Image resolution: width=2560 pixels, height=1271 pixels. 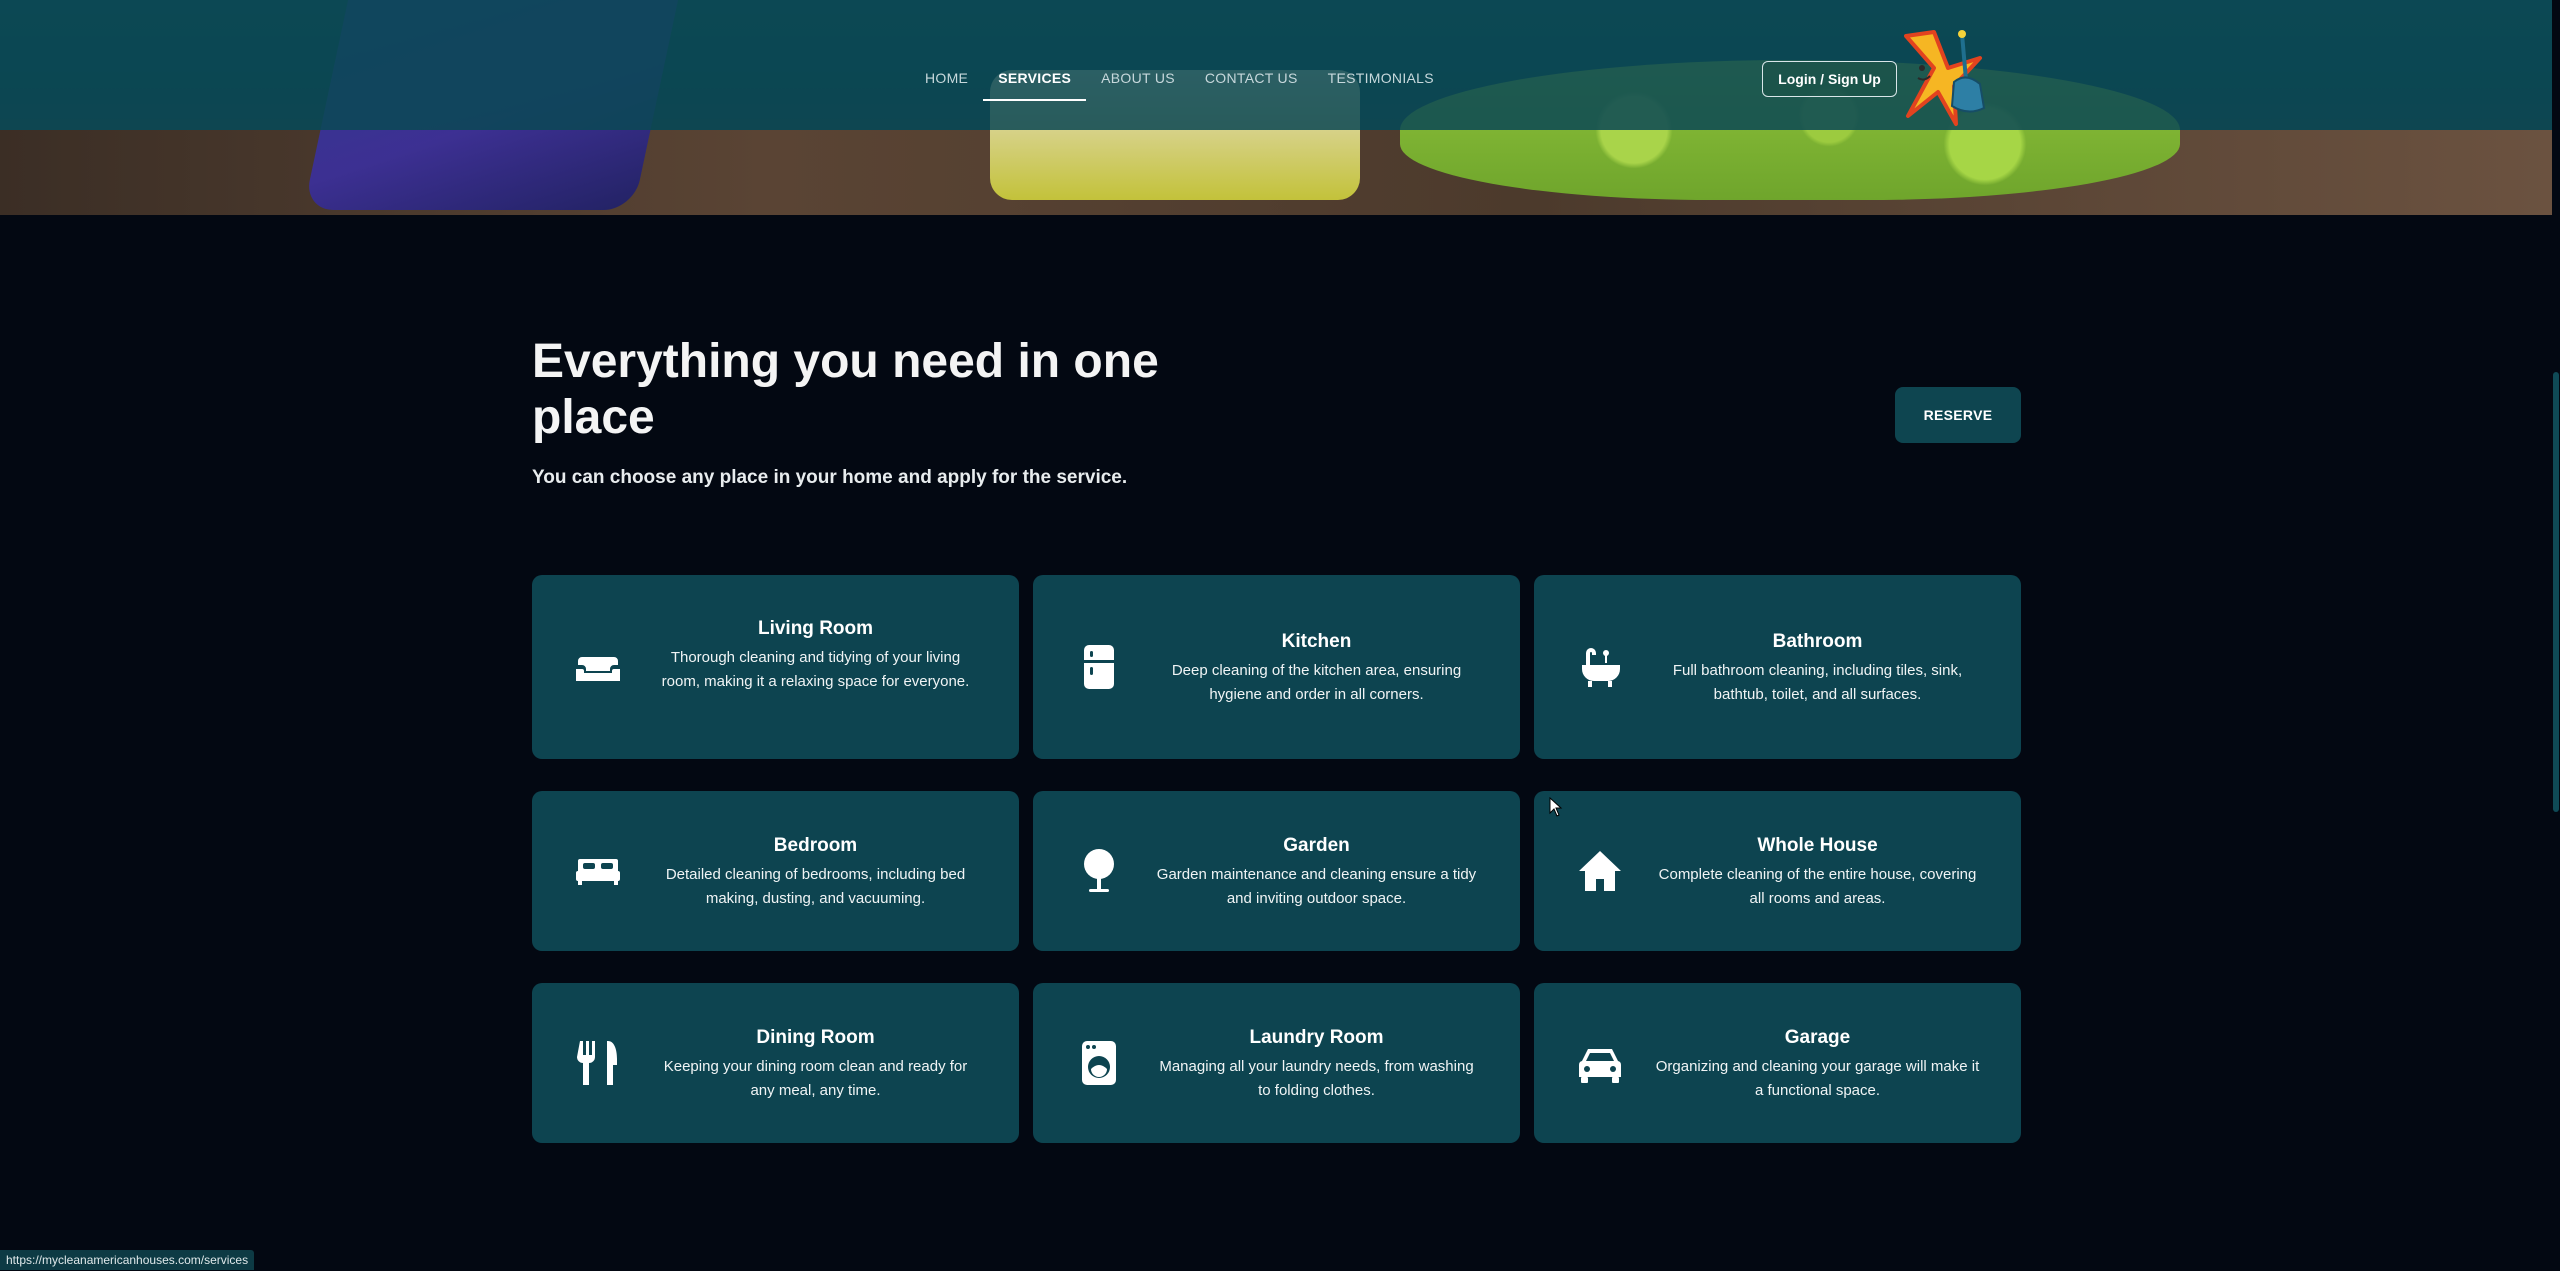 I want to click on service-title: Bedroom, so click(x=815, y=845).